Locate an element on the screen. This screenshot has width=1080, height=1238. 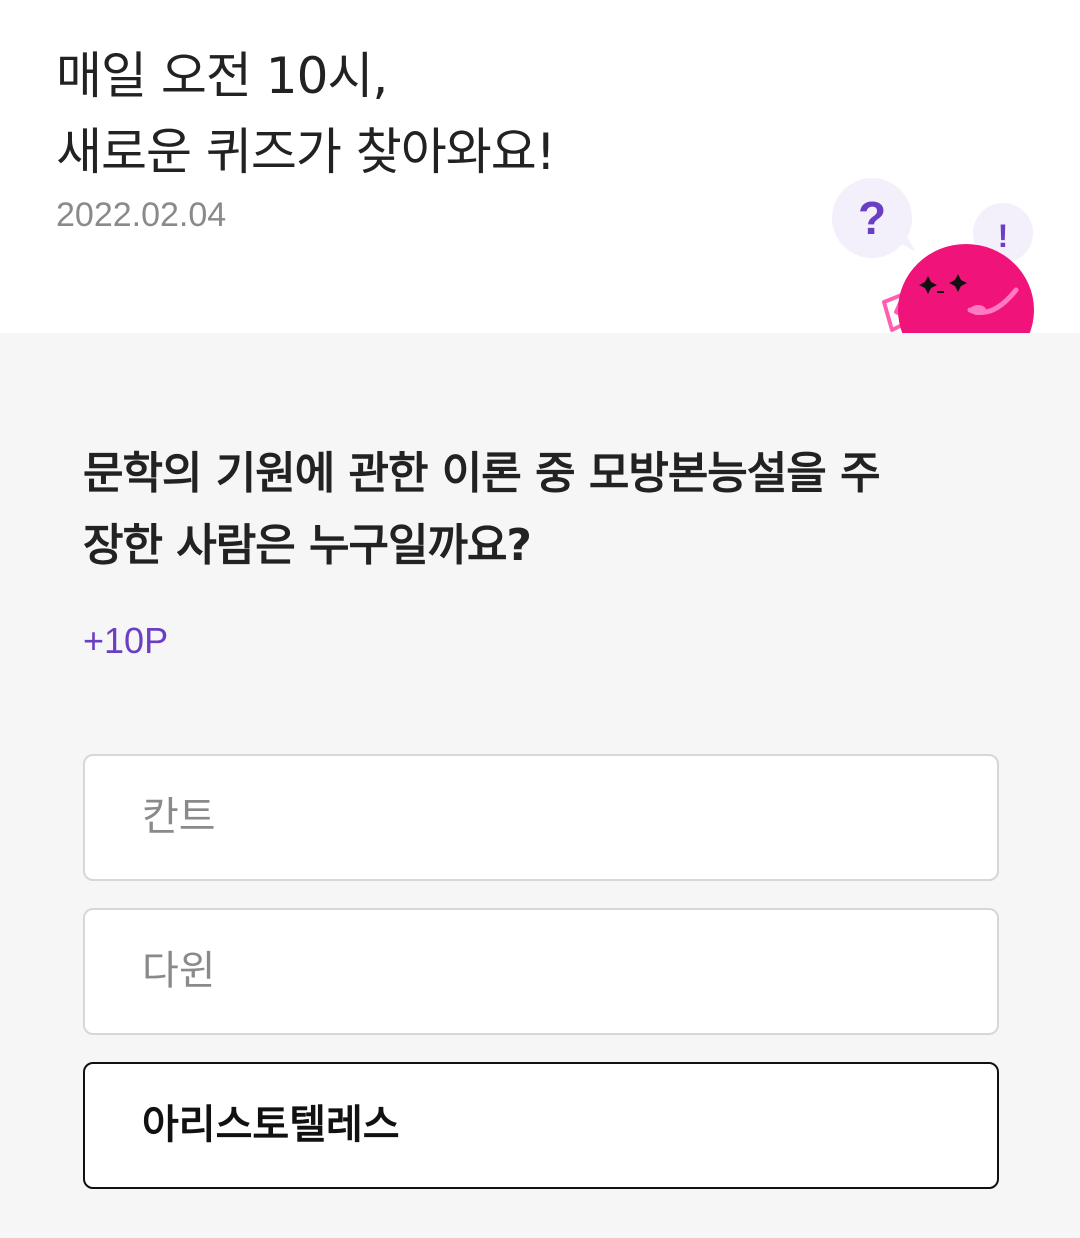
points-badge: +10P is located at coordinates (126, 640).